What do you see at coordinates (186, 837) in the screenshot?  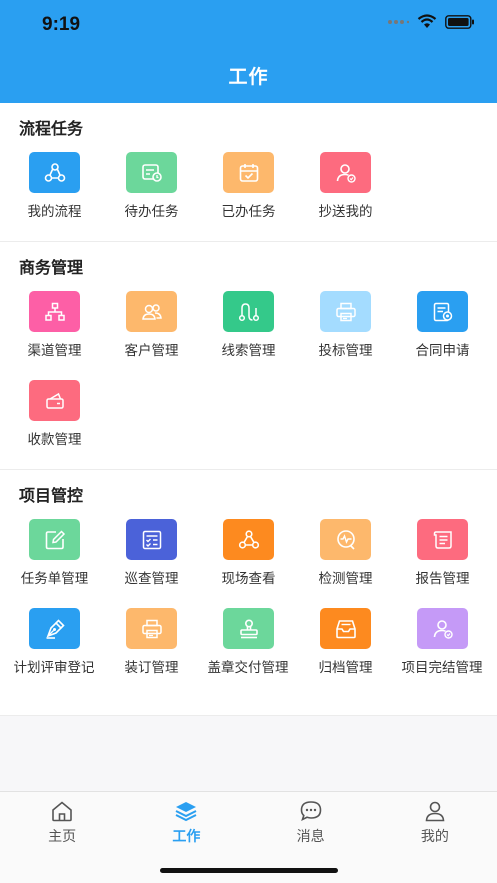 I see `tab-label: 工作` at bounding box center [186, 837].